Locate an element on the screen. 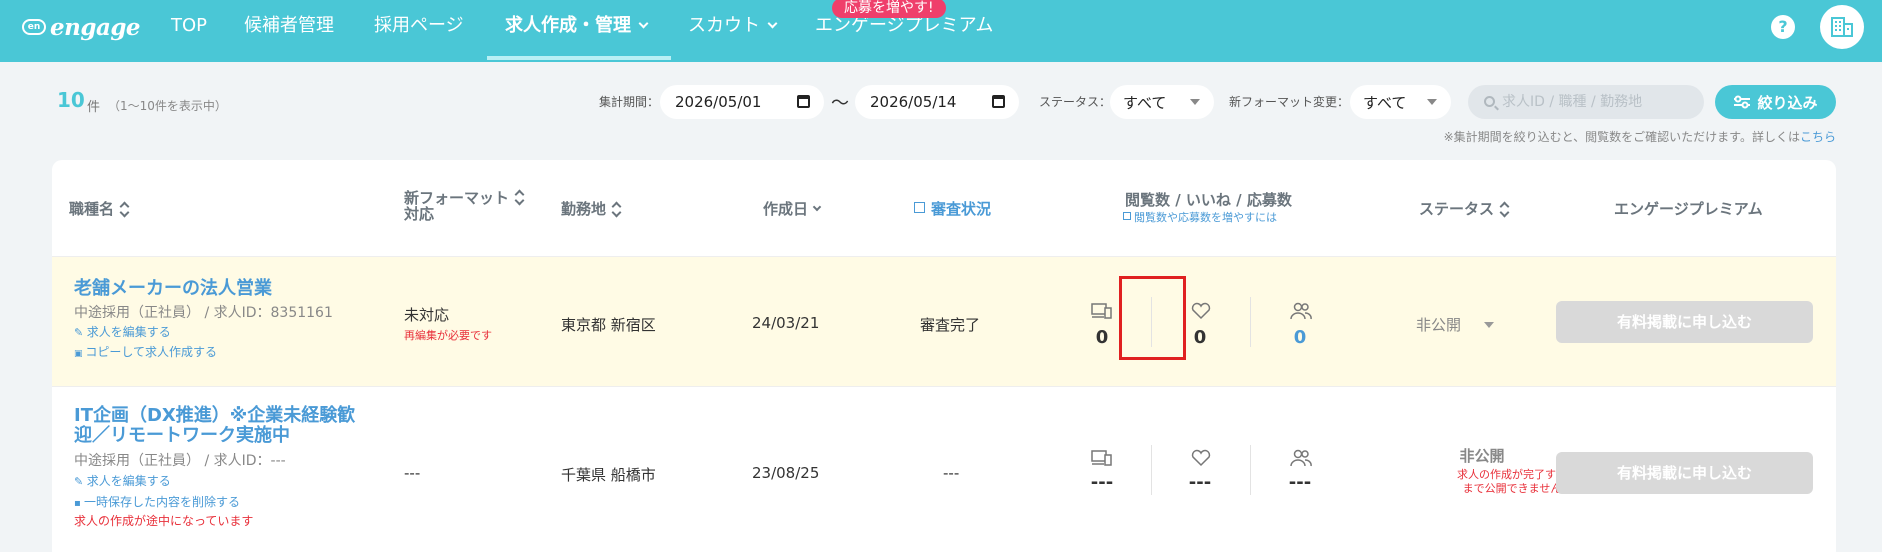  date-to-field: 2026/05/14 is located at coordinates (937, 102).